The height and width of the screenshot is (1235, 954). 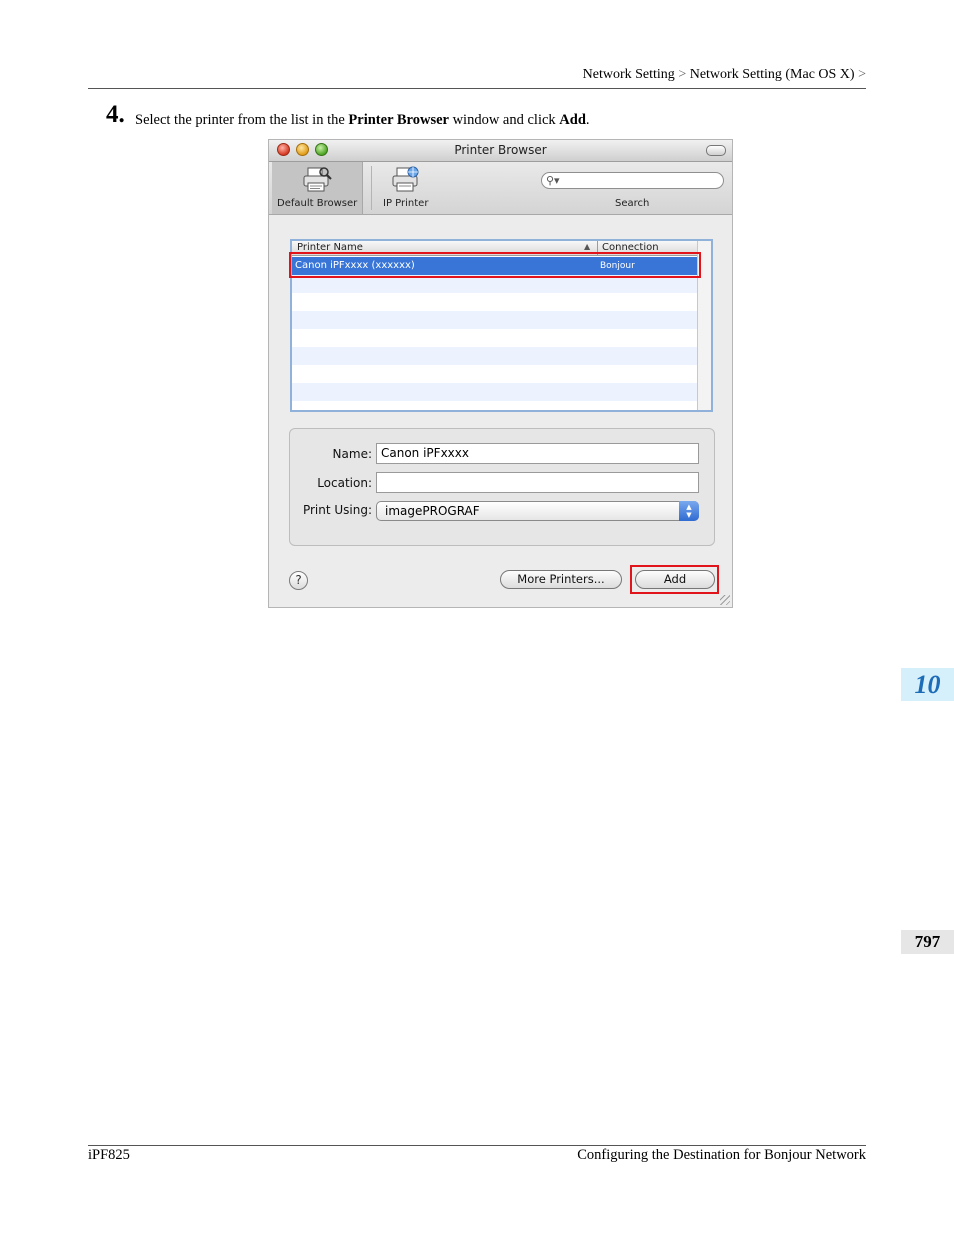 What do you see at coordinates (537, 482) in the screenshot?
I see `location-field` at bounding box center [537, 482].